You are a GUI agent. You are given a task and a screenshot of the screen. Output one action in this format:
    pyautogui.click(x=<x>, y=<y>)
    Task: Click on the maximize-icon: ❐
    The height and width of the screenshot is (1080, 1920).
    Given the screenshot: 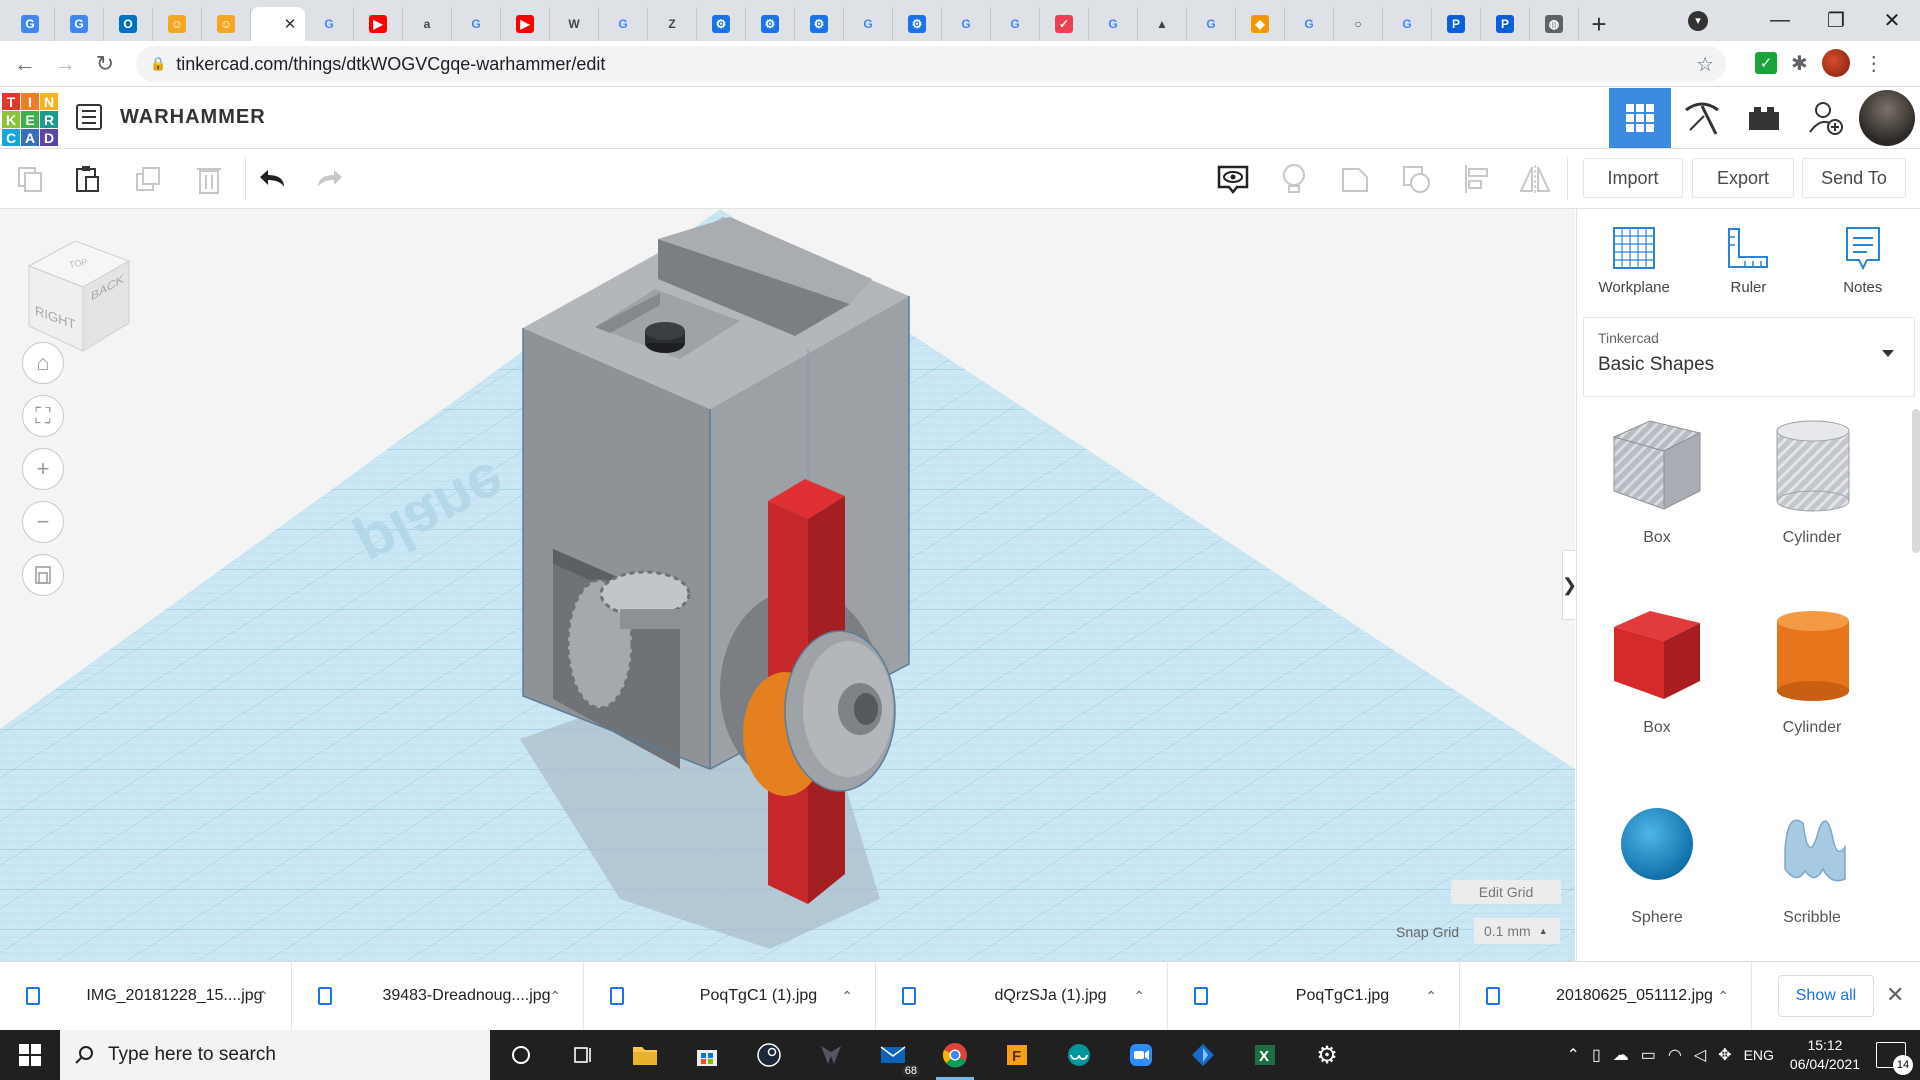 What is the action you would take?
    pyautogui.click(x=1836, y=20)
    